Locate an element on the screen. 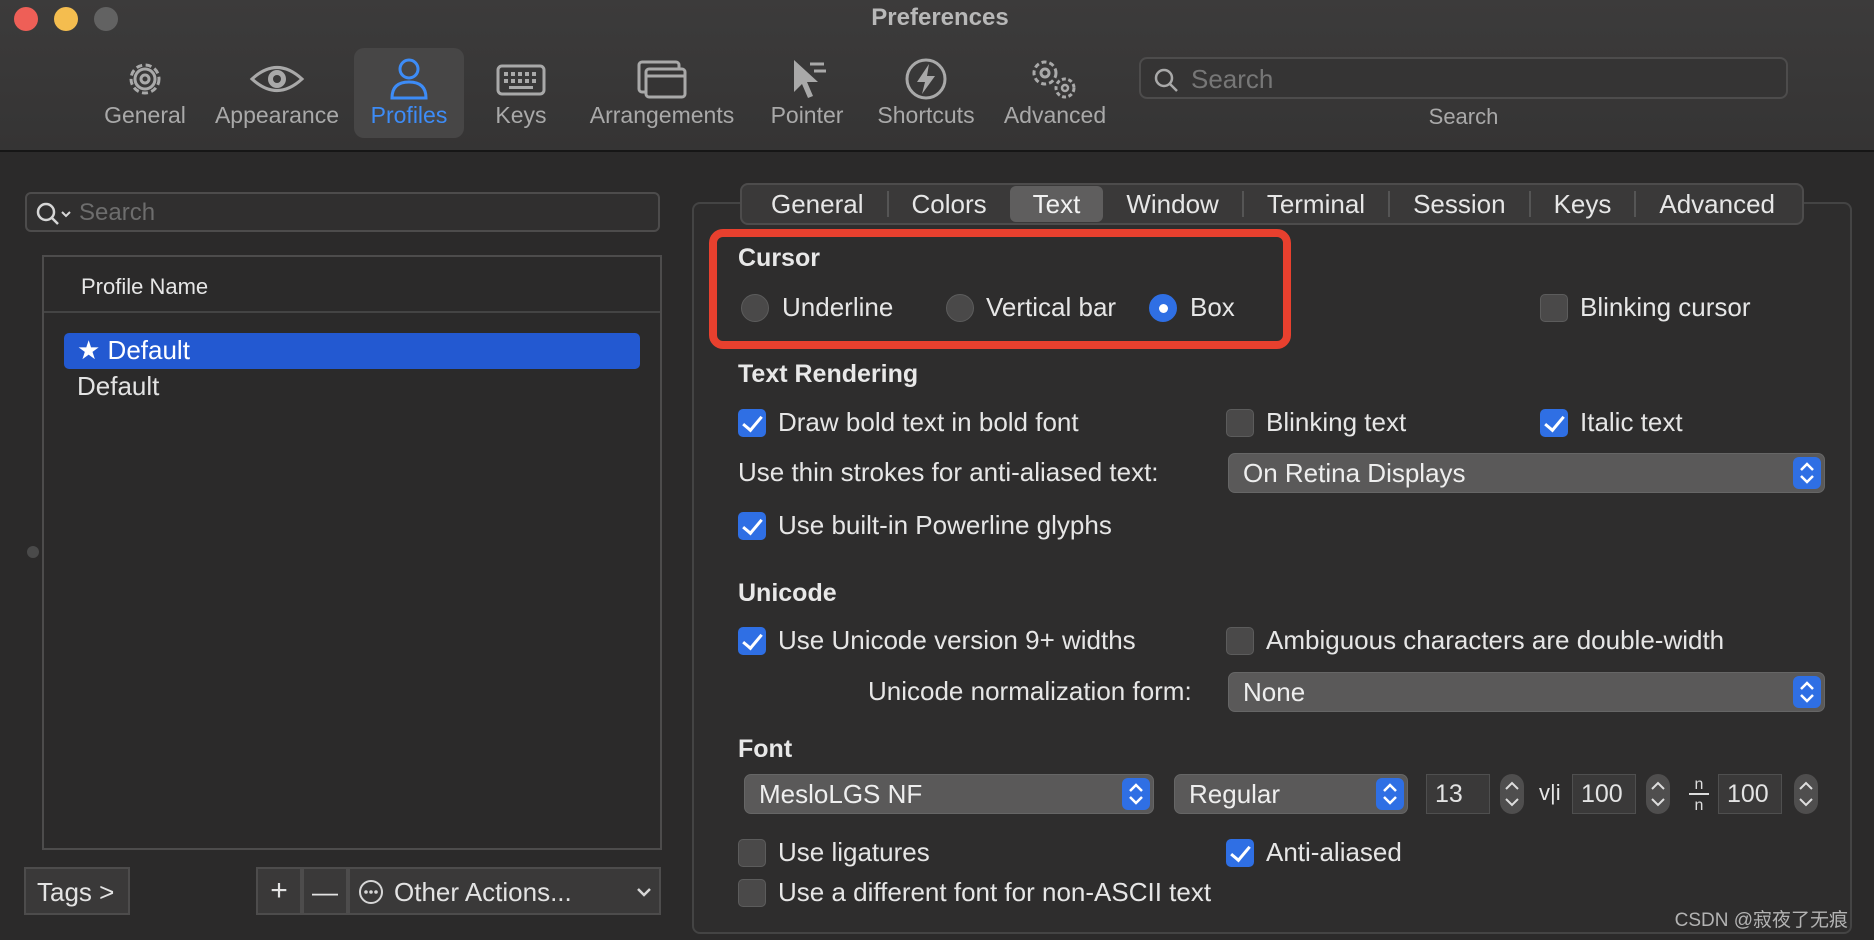 The height and width of the screenshot is (940, 1874). chevron-down-icon is located at coordinates (644, 892).